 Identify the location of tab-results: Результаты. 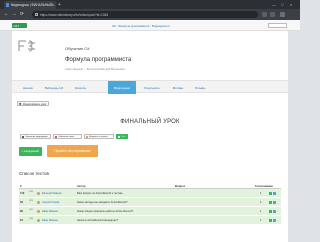
(152, 87).